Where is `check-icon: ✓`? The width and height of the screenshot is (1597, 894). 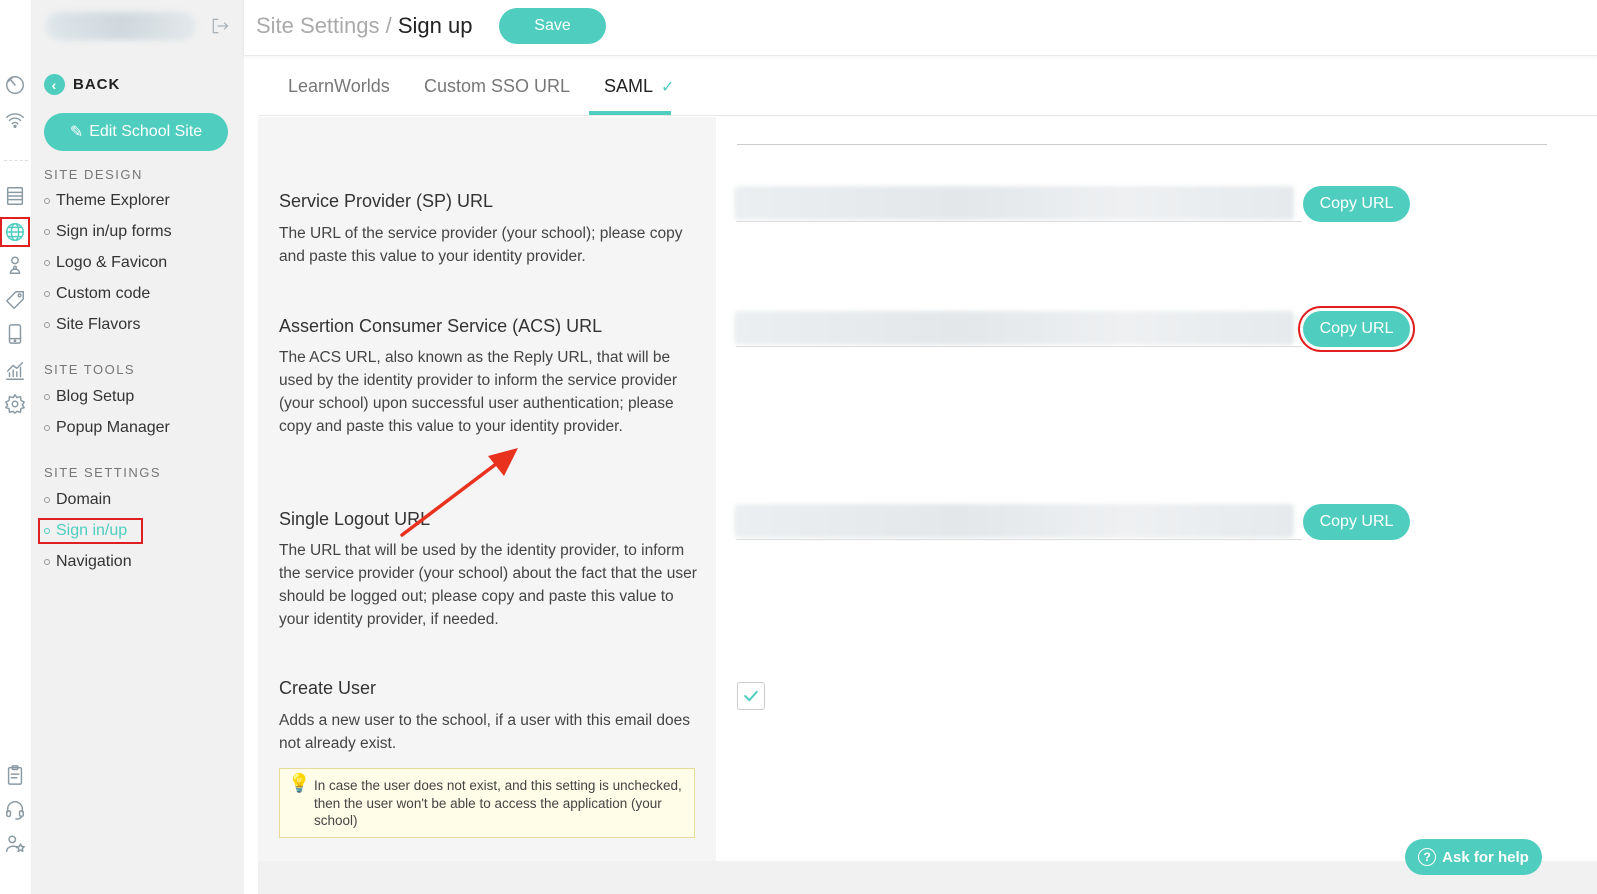
check-icon: ✓ is located at coordinates (668, 87).